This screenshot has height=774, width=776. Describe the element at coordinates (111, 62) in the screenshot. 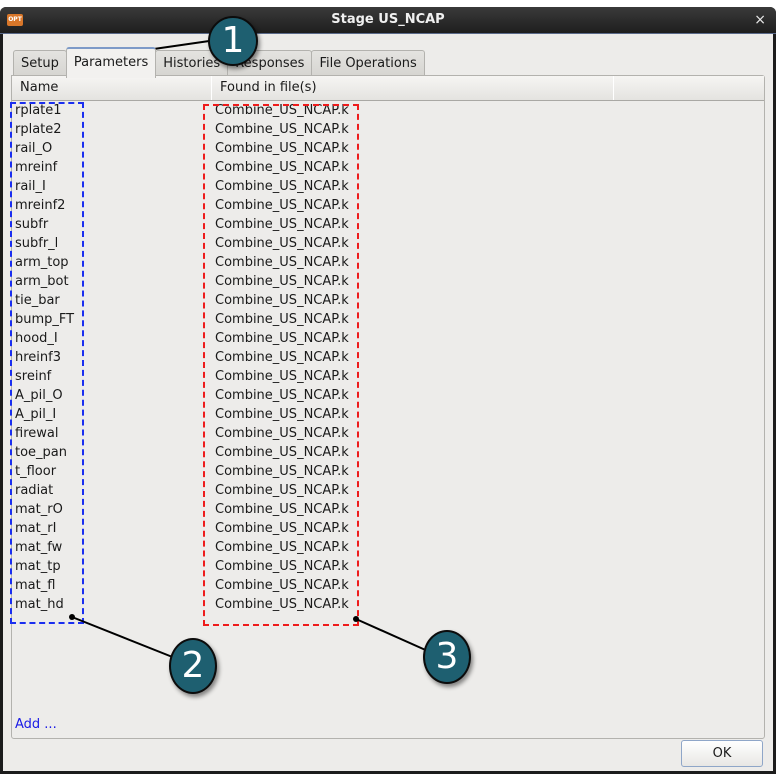

I see `tab-parameters: Parameters` at that location.